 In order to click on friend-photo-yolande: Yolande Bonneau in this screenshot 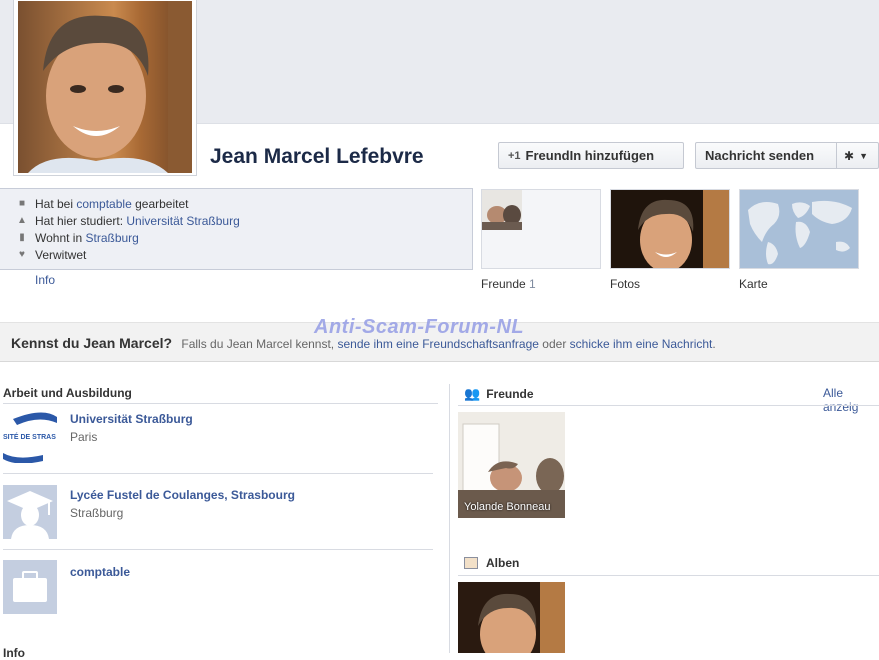, I will do `click(511, 465)`.